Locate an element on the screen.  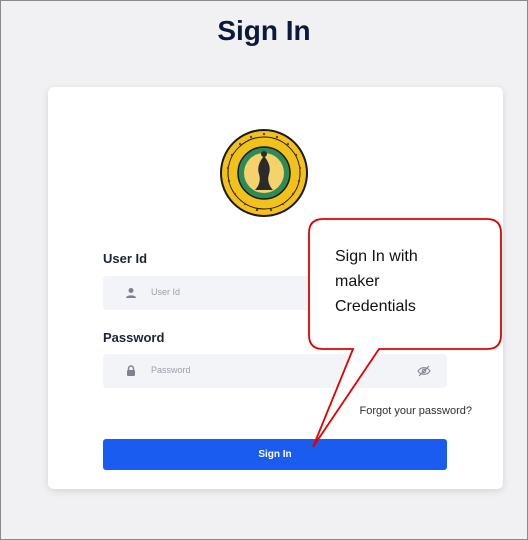
callout-line: Sign In with is located at coordinates (376, 256).